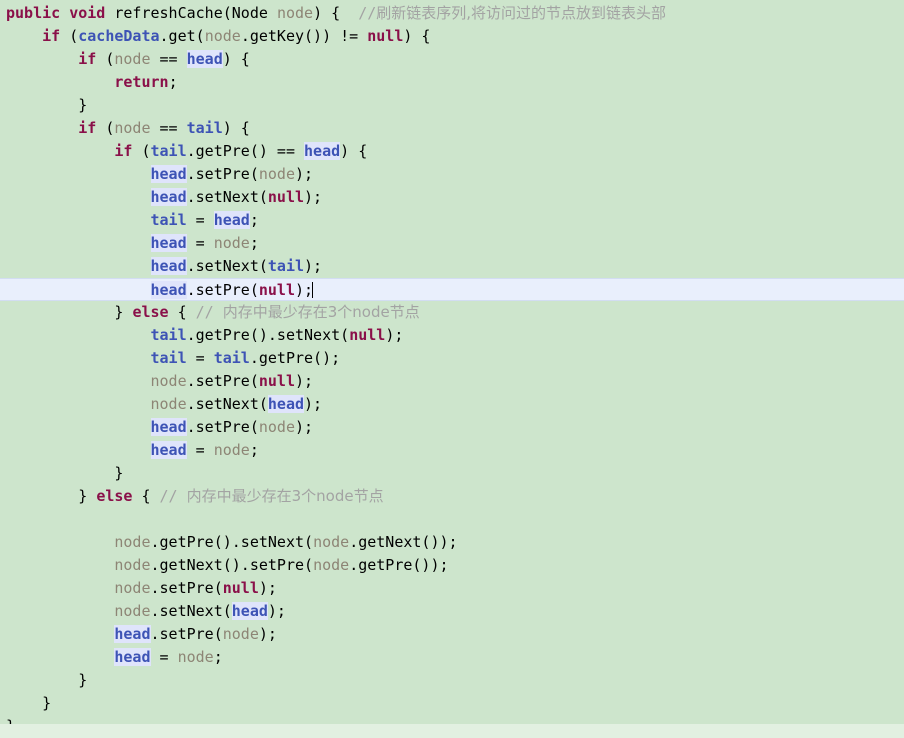 This screenshot has width=904, height=738. I want to click on code-token-plain: refreshCache(, so click(168, 13).